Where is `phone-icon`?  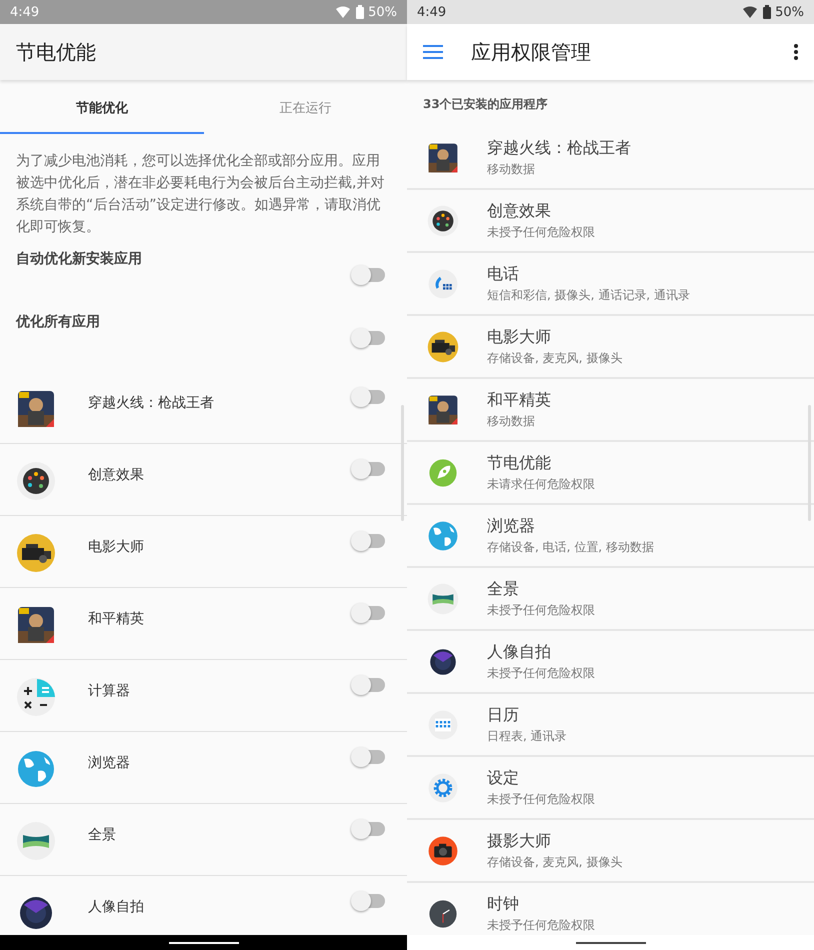
phone-icon is located at coordinates (443, 284).